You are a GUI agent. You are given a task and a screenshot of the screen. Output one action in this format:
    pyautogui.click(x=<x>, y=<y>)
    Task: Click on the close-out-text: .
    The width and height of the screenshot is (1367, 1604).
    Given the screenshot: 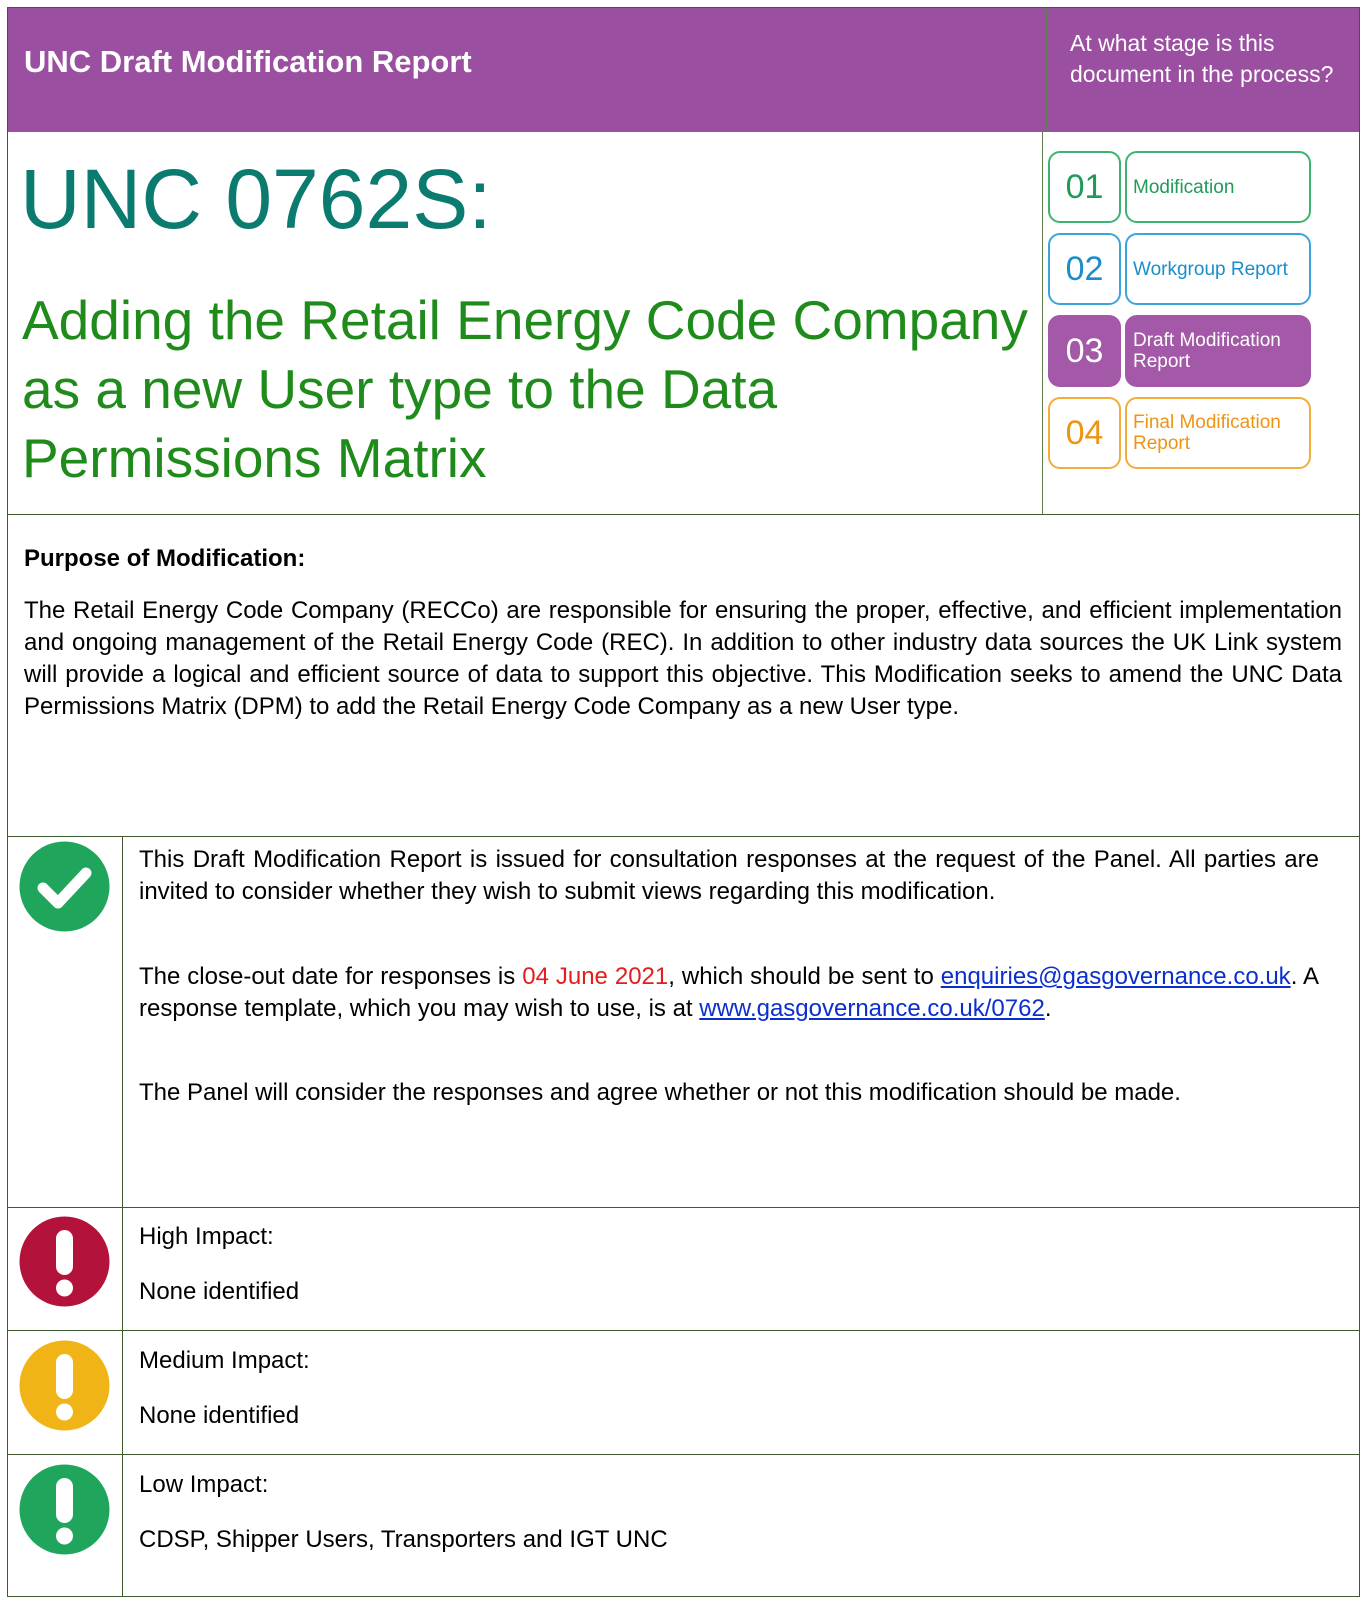 What is the action you would take?
    pyautogui.click(x=1048, y=1008)
    